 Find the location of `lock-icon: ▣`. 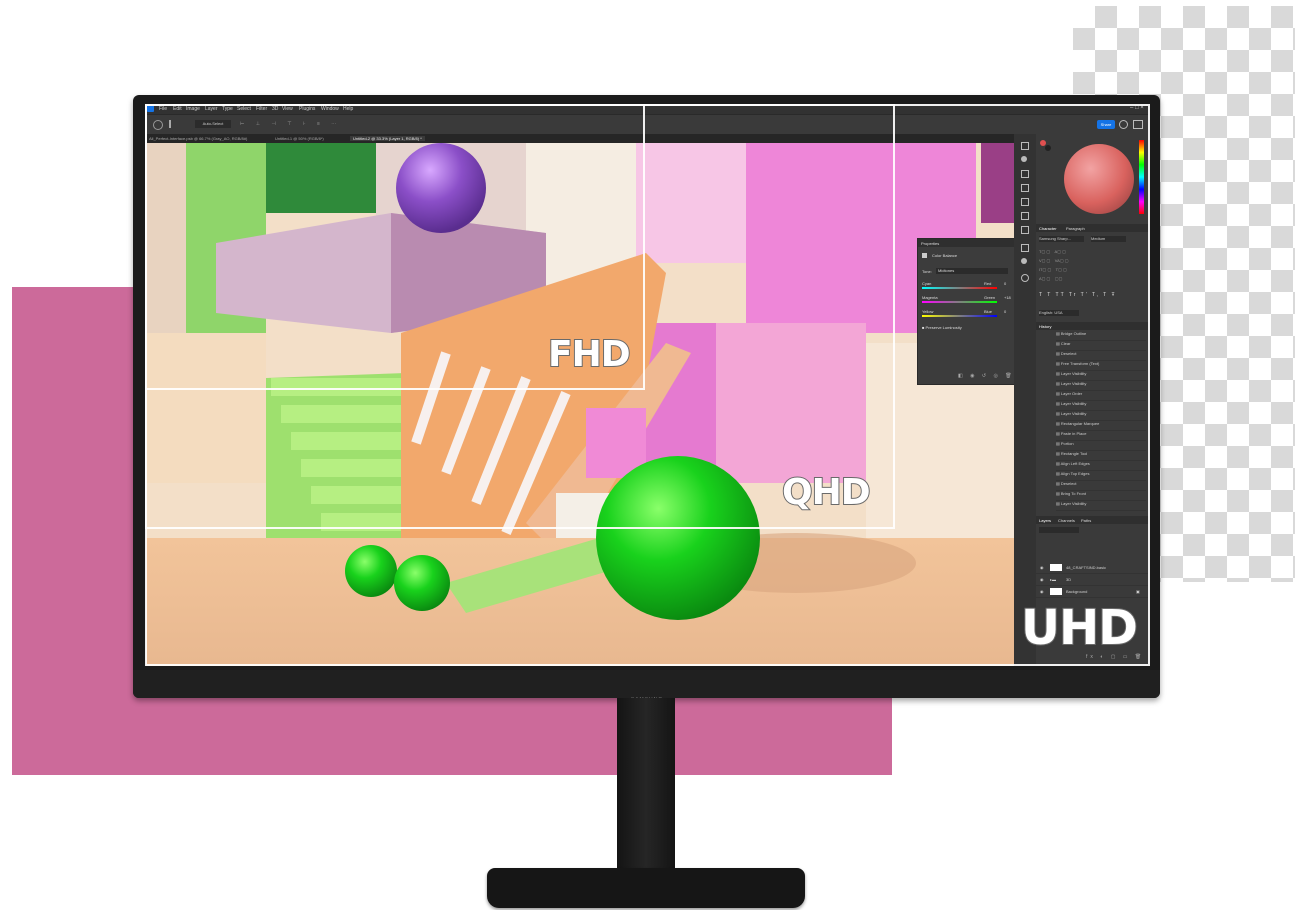

lock-icon: ▣ is located at coordinates (1138, 591).